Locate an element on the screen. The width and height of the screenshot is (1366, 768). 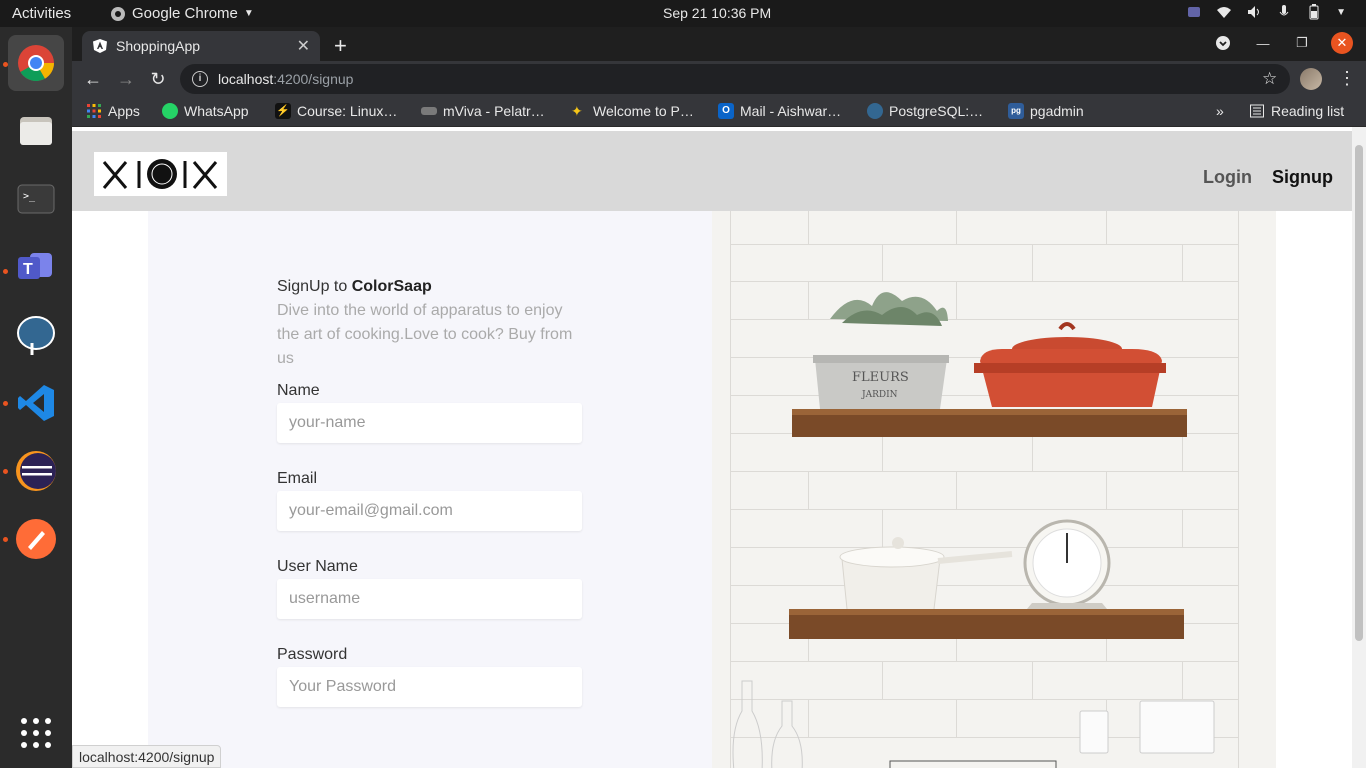
dock-postman is located at coordinates (36, 539).